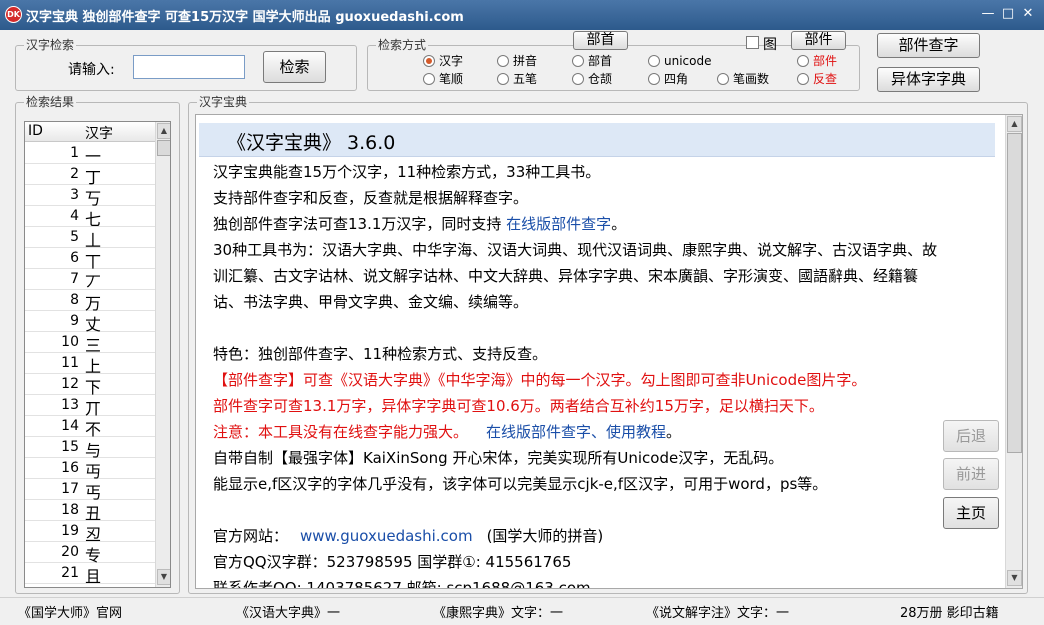 The height and width of the screenshot is (625, 1044). I want to click on radio-stroke-count: 笔画数, so click(743, 79).